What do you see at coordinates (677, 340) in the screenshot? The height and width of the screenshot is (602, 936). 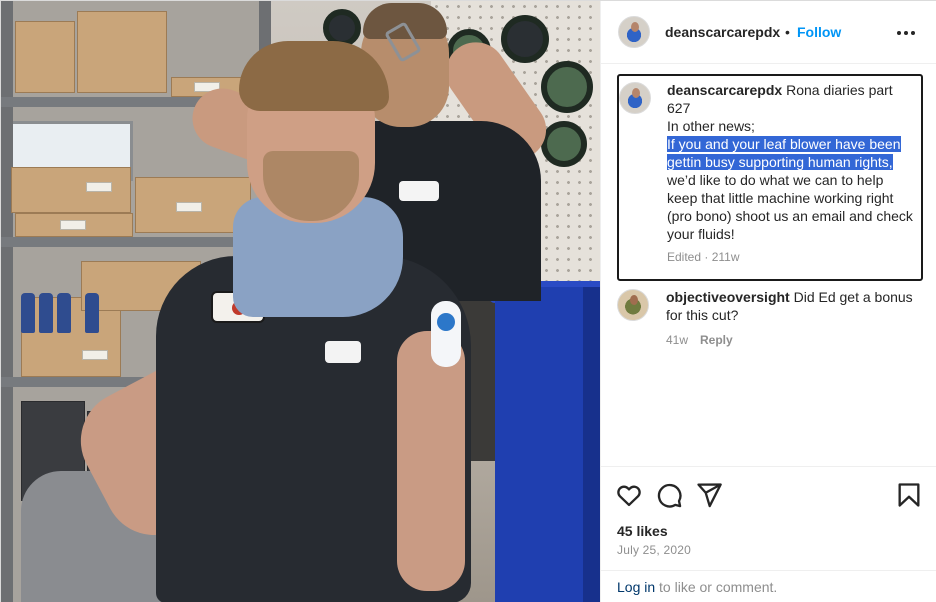 I see `comment-age: 41w` at bounding box center [677, 340].